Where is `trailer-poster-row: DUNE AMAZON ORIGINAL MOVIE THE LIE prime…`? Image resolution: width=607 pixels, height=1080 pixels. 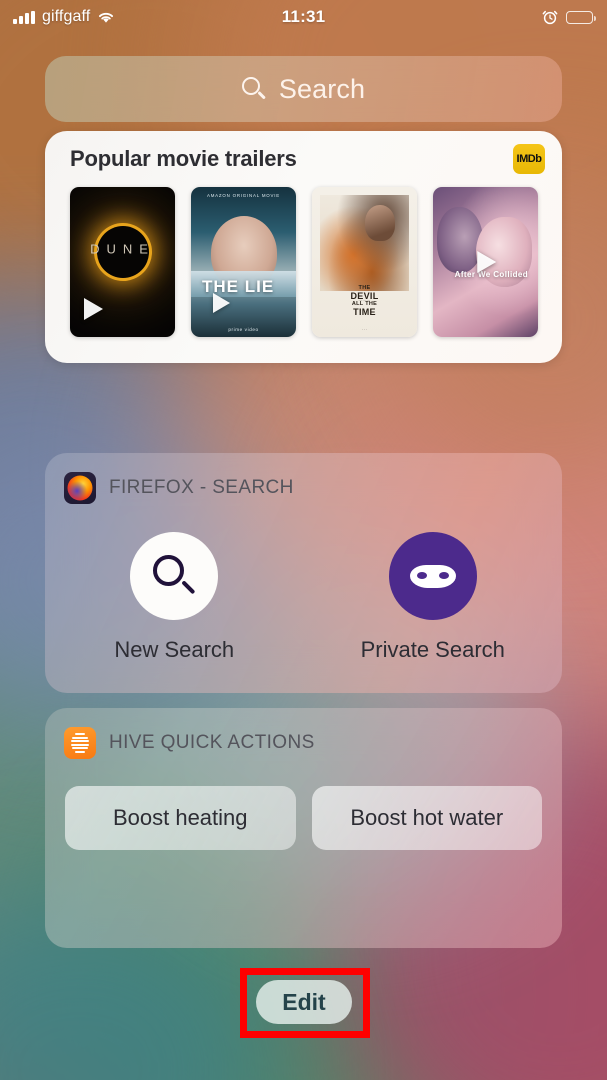 trailer-poster-row: DUNE AMAZON ORIGINAL MOVIE THE LIE prime… is located at coordinates (303, 262).